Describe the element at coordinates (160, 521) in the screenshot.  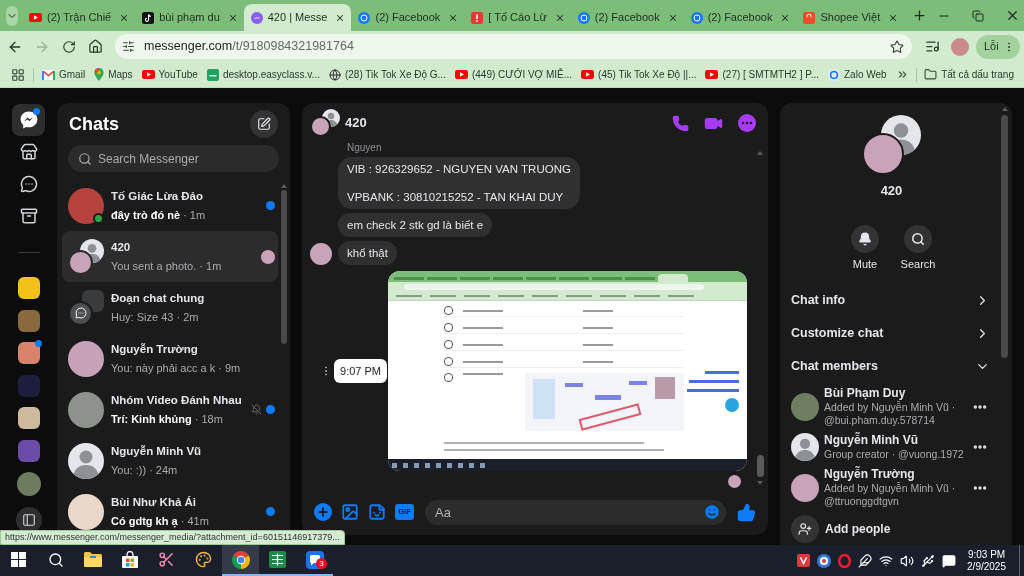
I see `message-preview: Có gdtg kh ạ · 41m` at that location.